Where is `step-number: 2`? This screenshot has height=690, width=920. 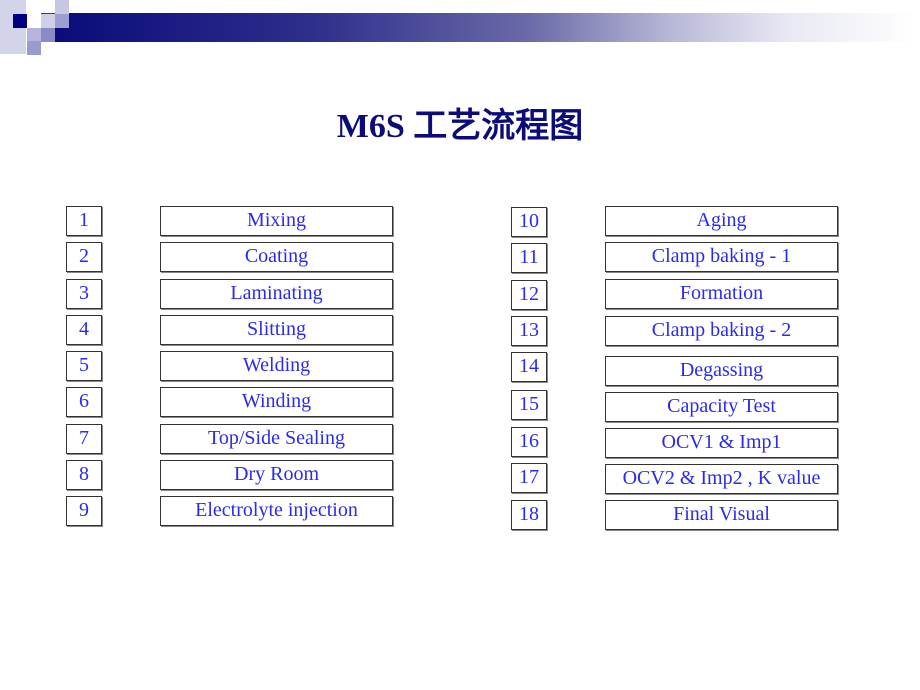 step-number: 2 is located at coordinates (84, 257).